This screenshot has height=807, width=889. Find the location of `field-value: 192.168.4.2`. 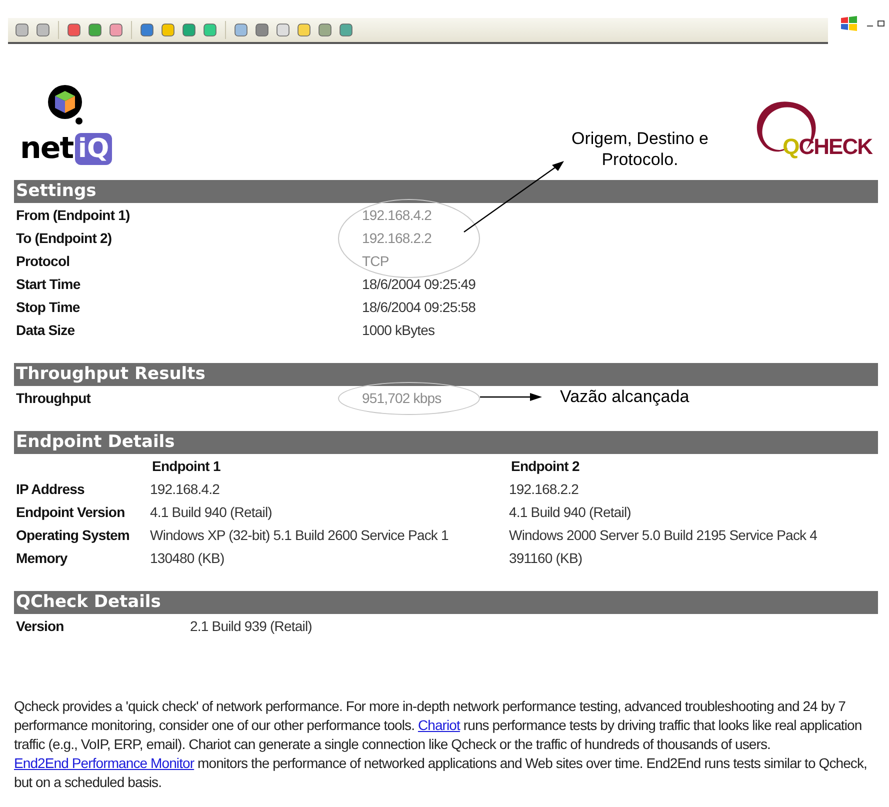

field-value: 192.168.4.2 is located at coordinates (397, 214).